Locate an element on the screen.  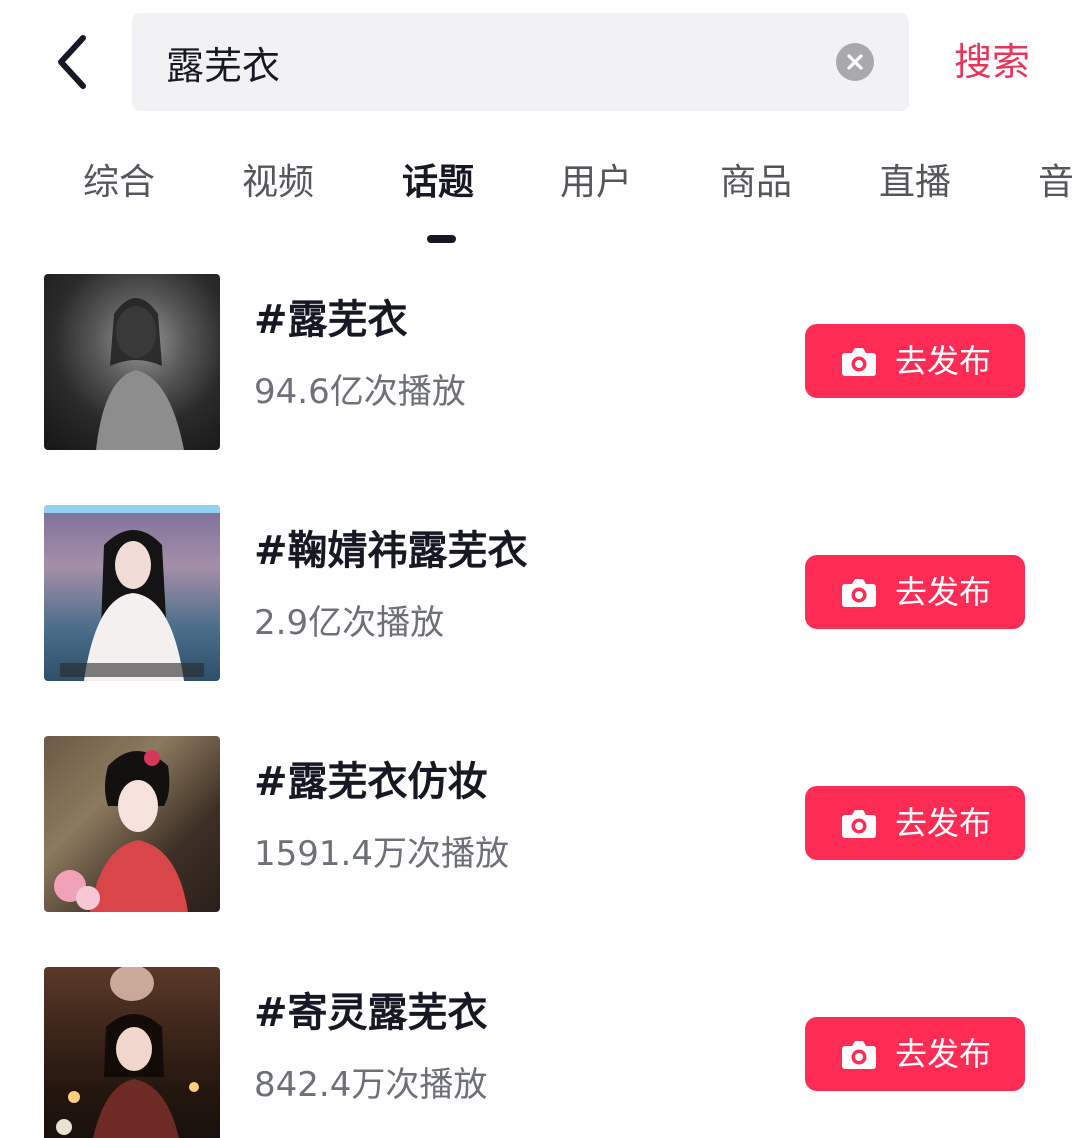
topic-play-count: 842.4万次播放 is located at coordinates (371, 1085).